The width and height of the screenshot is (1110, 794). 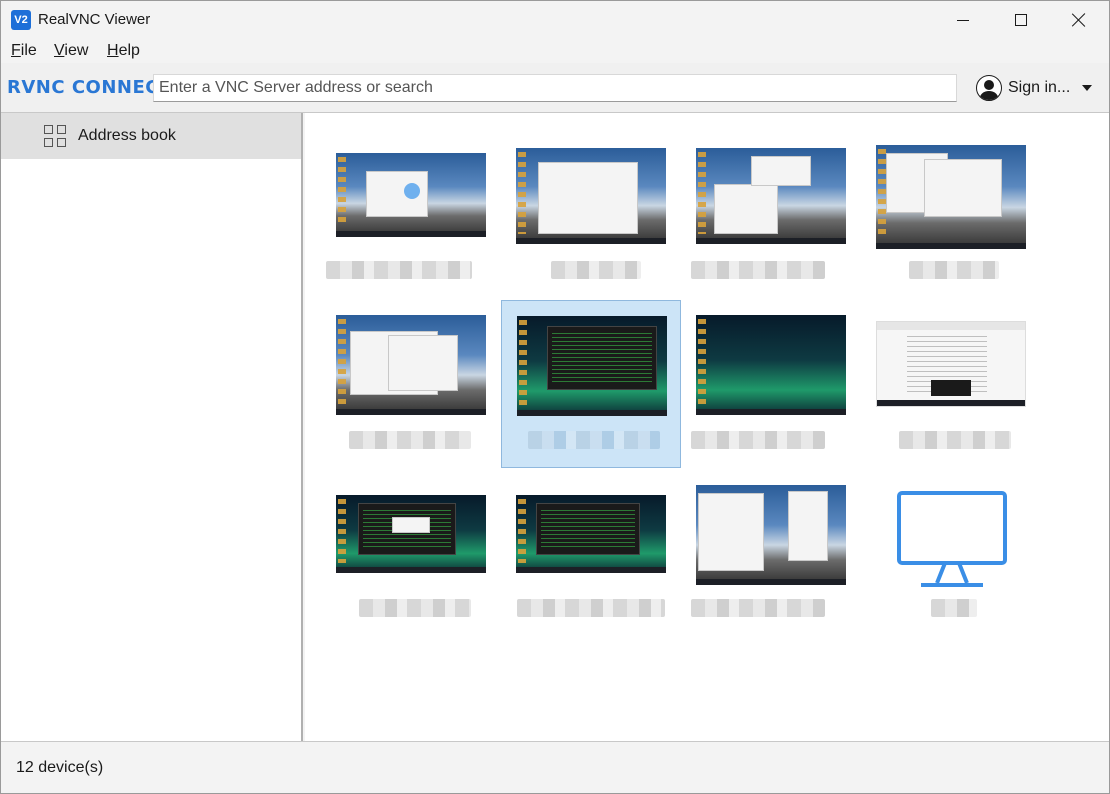 I want to click on maximize-button, so click(x=1021, y=20).